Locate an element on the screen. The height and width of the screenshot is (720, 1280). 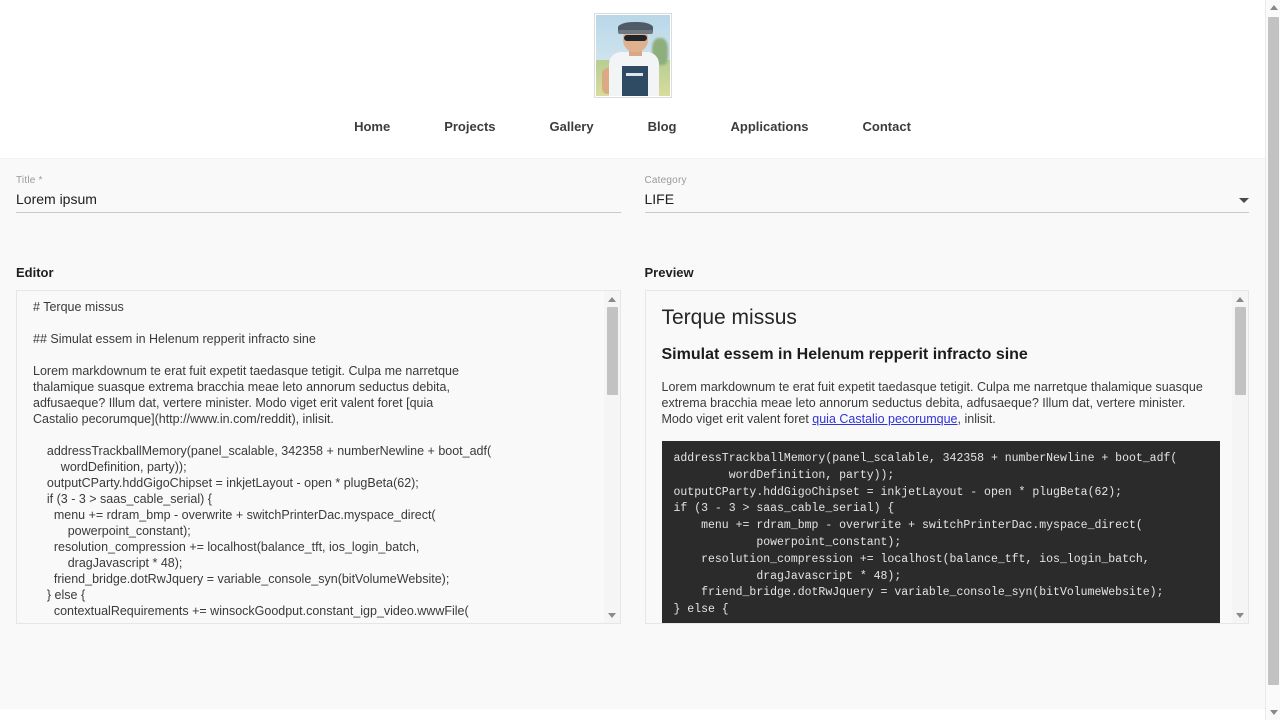
page-scroll-up-icon is located at coordinates (1273, 7).